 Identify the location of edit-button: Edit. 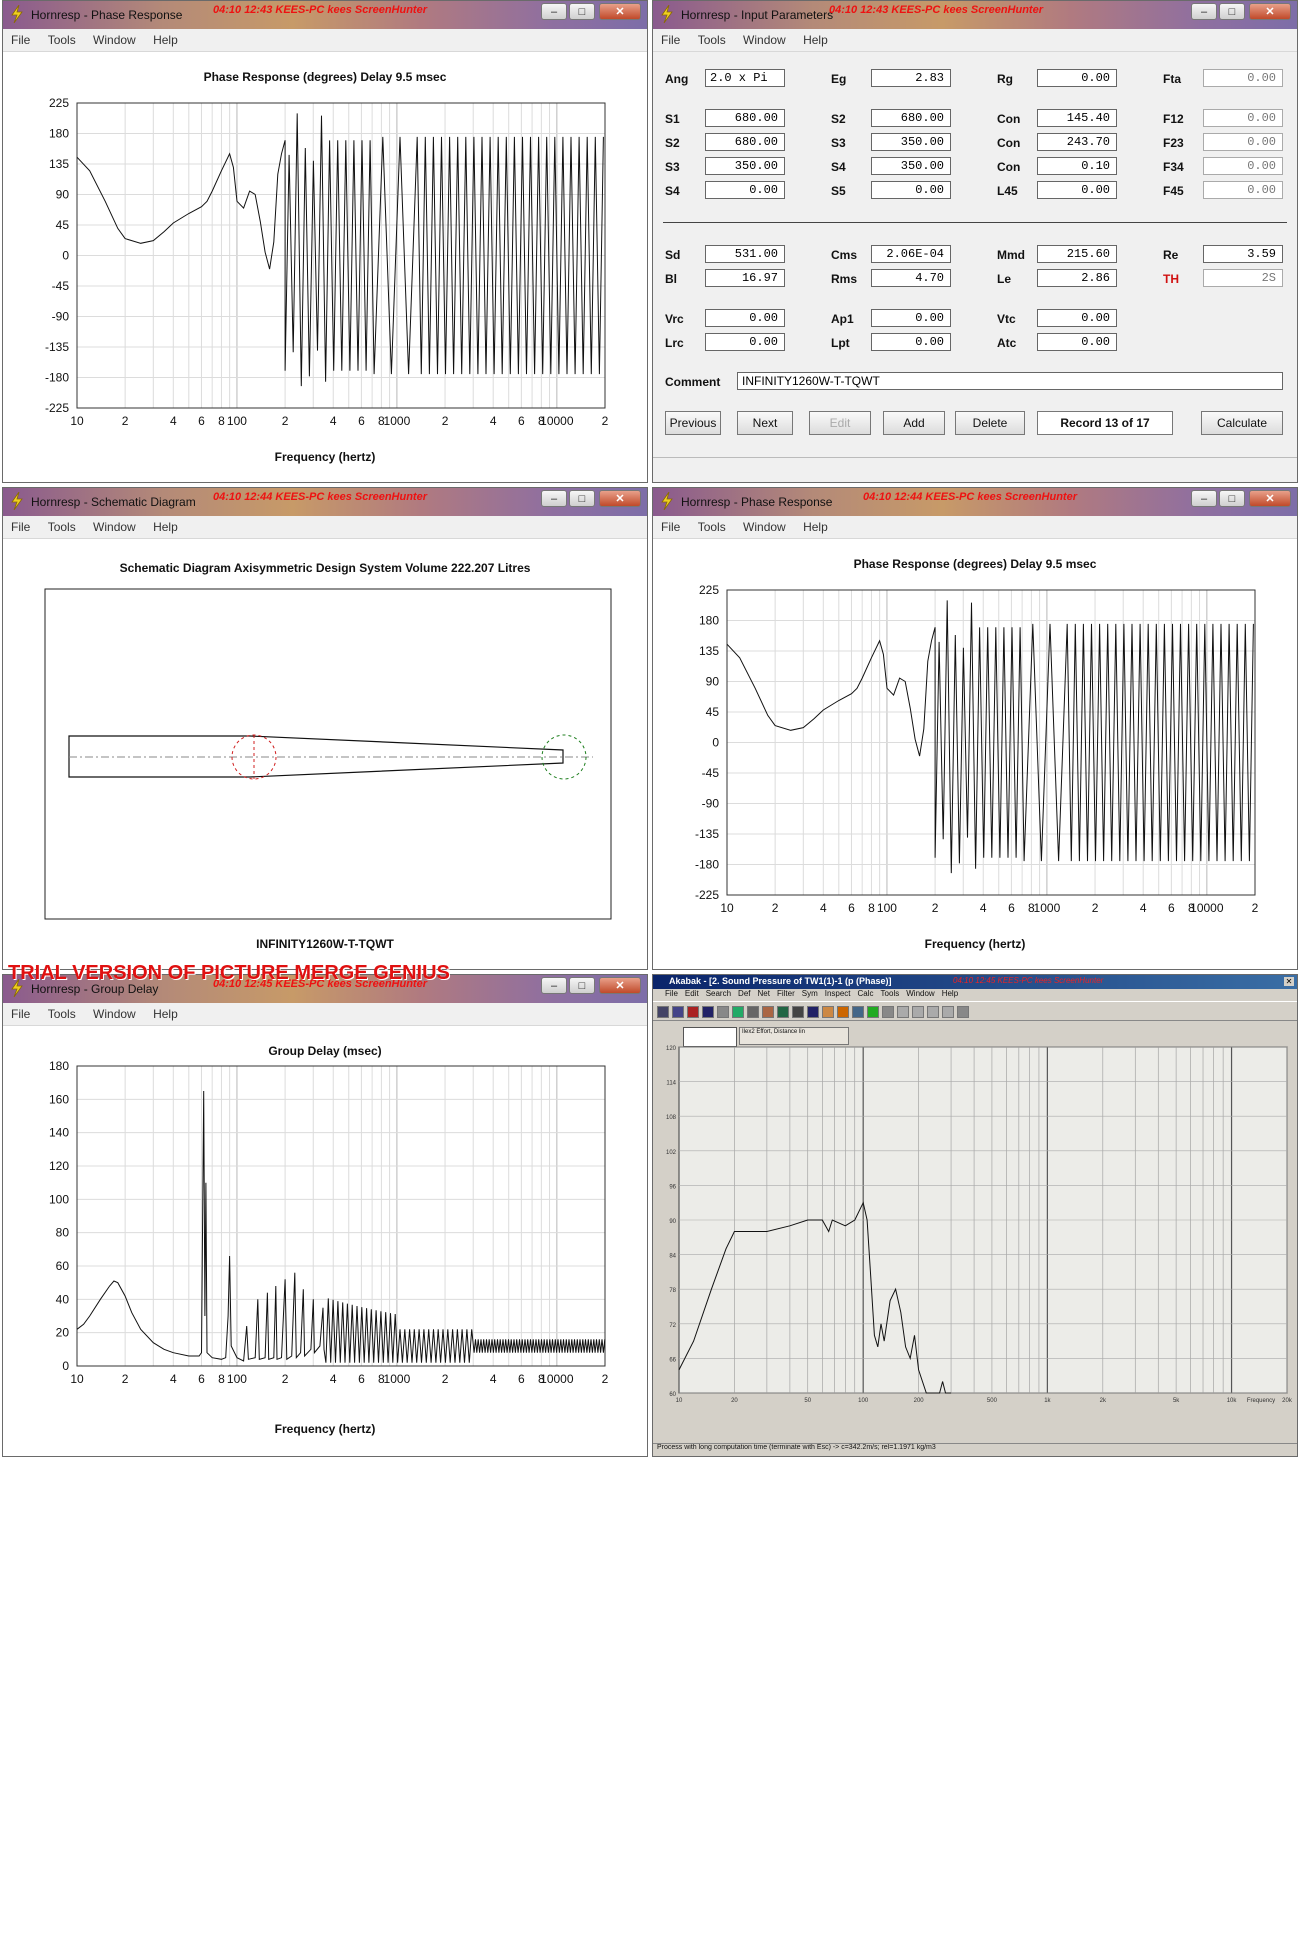
(840, 423).